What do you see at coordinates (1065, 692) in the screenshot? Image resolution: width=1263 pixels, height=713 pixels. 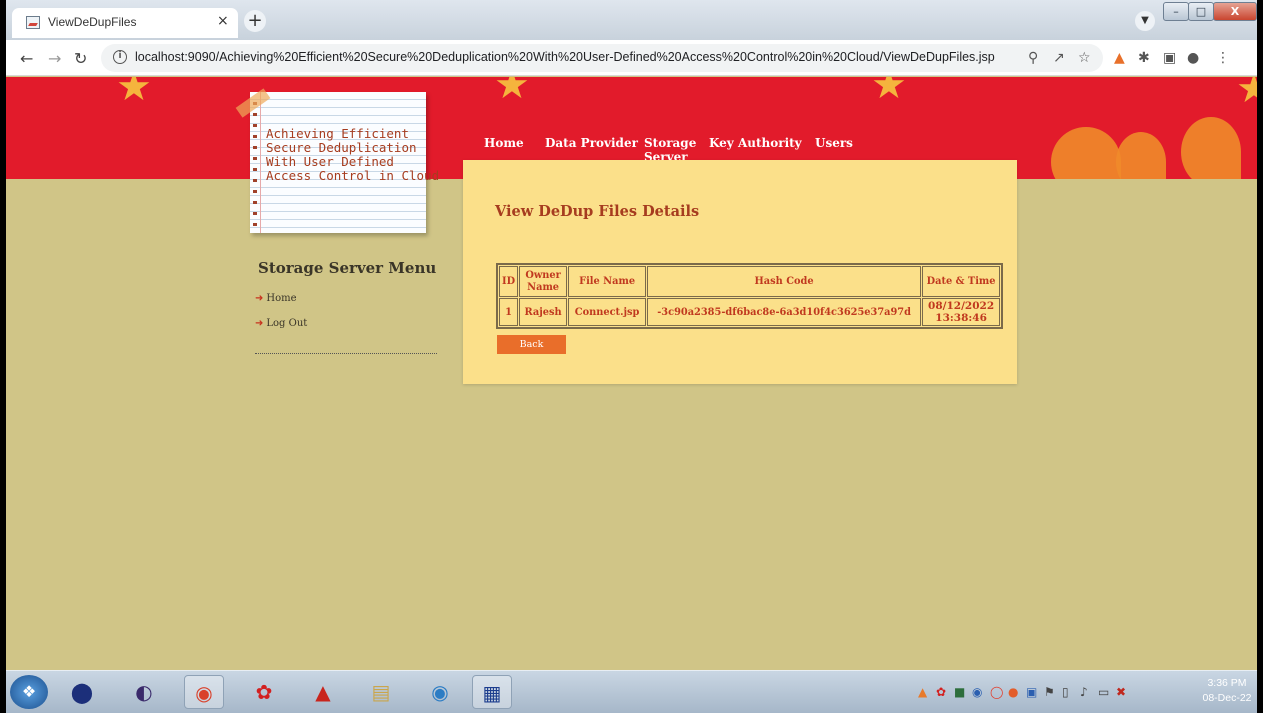 I see `tray-power-icon: ▯` at bounding box center [1065, 692].